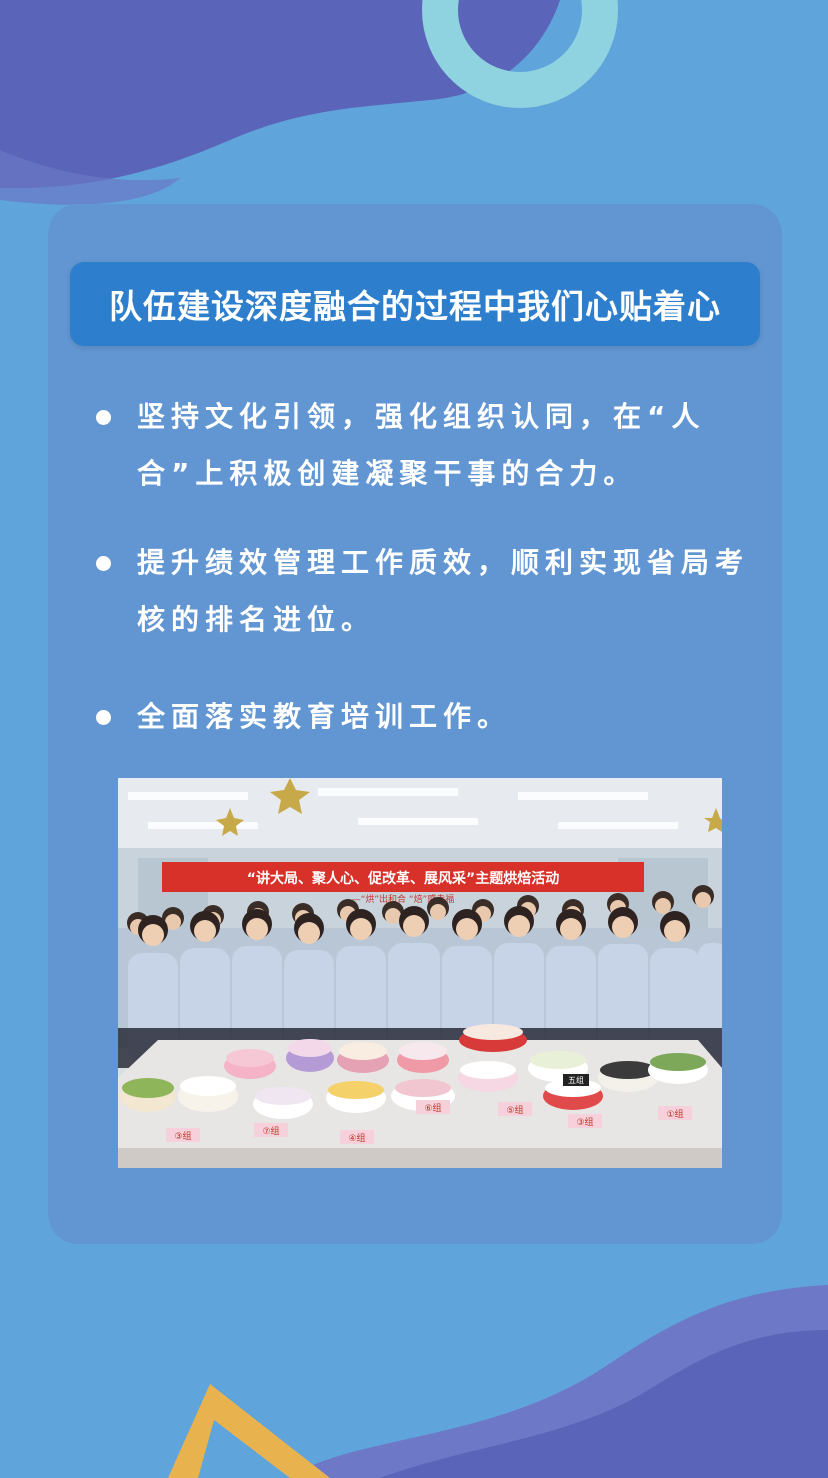 This screenshot has width=828, height=1478. Describe the element at coordinates (432, 1108) in the screenshot. I see `table-card-label: ⑥组` at that location.